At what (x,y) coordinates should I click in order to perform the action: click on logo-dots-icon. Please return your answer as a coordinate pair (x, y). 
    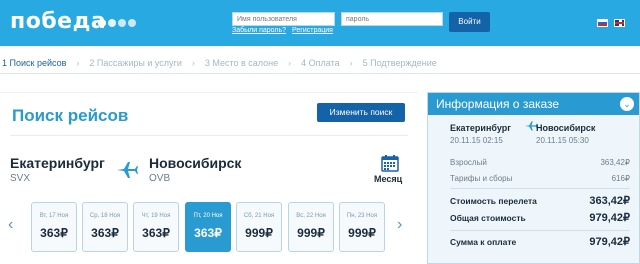
    Looking at the image, I should click on (117, 23).